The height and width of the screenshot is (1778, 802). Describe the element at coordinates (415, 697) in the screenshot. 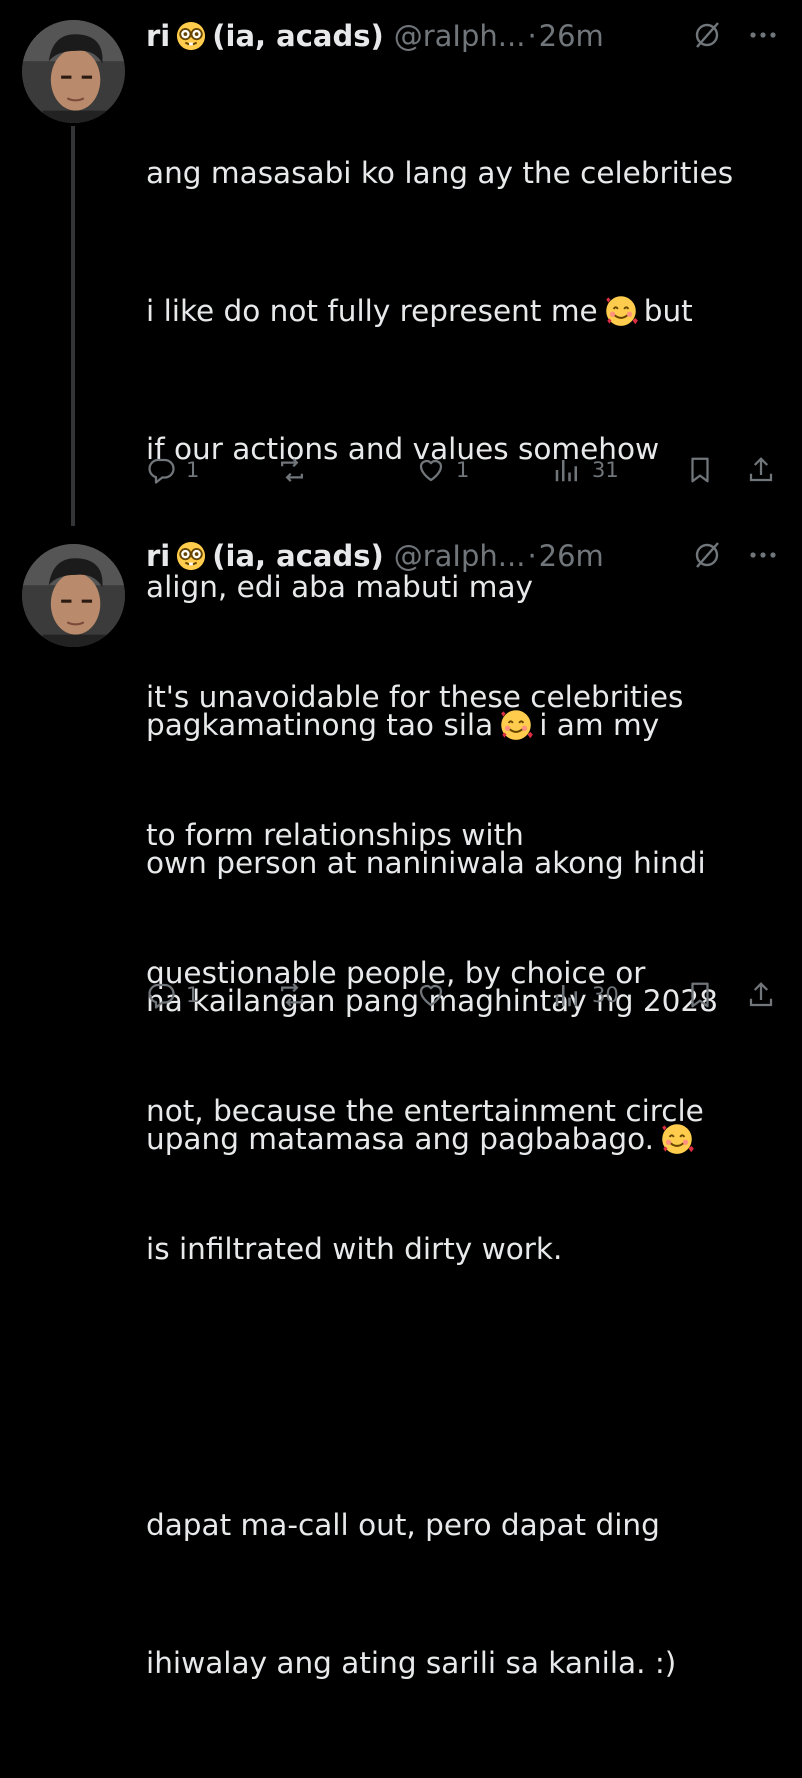

I see `tweet-line: it's unavoidable for these celebrities` at that location.